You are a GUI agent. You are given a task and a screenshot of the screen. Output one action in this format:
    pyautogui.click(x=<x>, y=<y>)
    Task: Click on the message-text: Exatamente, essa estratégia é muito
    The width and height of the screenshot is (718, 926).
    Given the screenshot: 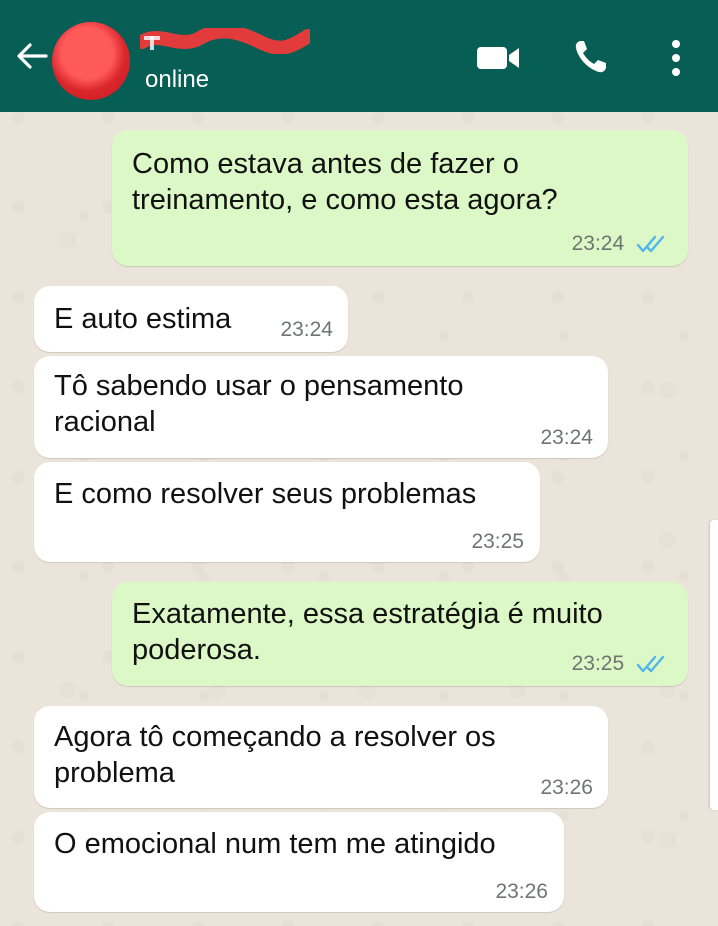 What is the action you would take?
    pyautogui.click(x=367, y=614)
    